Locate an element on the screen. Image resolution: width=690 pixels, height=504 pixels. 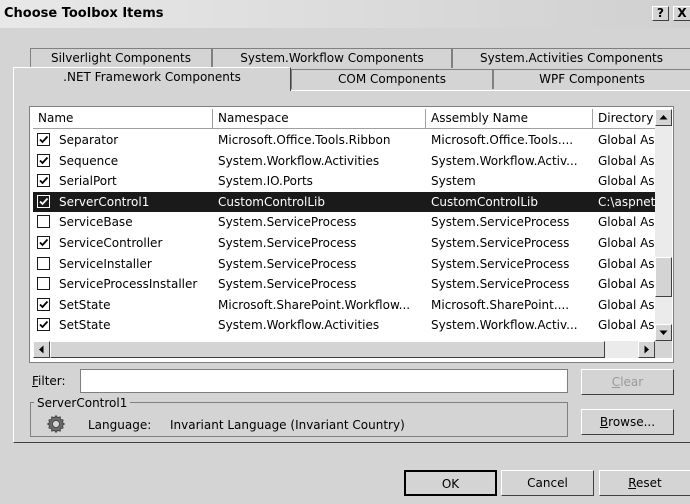
horizontal-scrollbar is located at coordinates (344, 349).